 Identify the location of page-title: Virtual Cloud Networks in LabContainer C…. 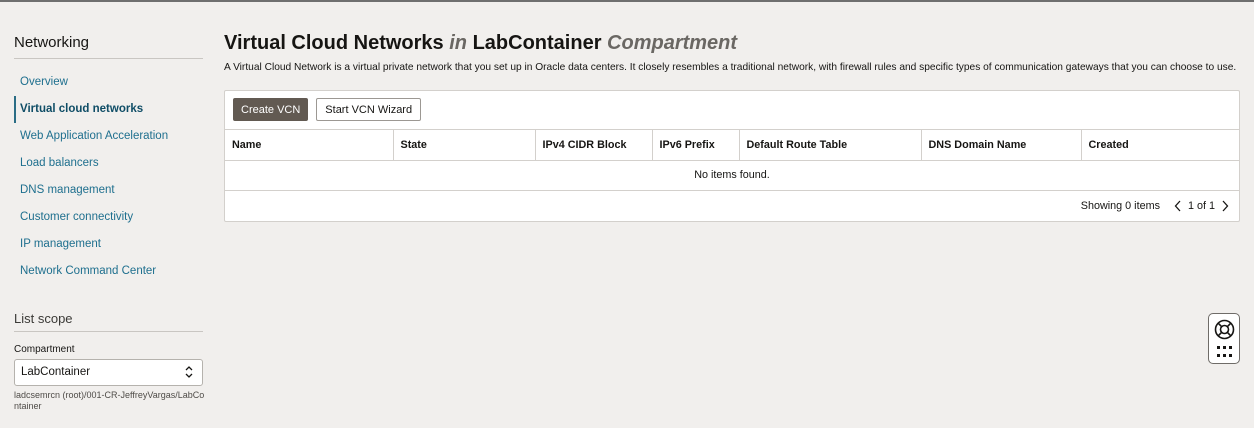
(732, 45).